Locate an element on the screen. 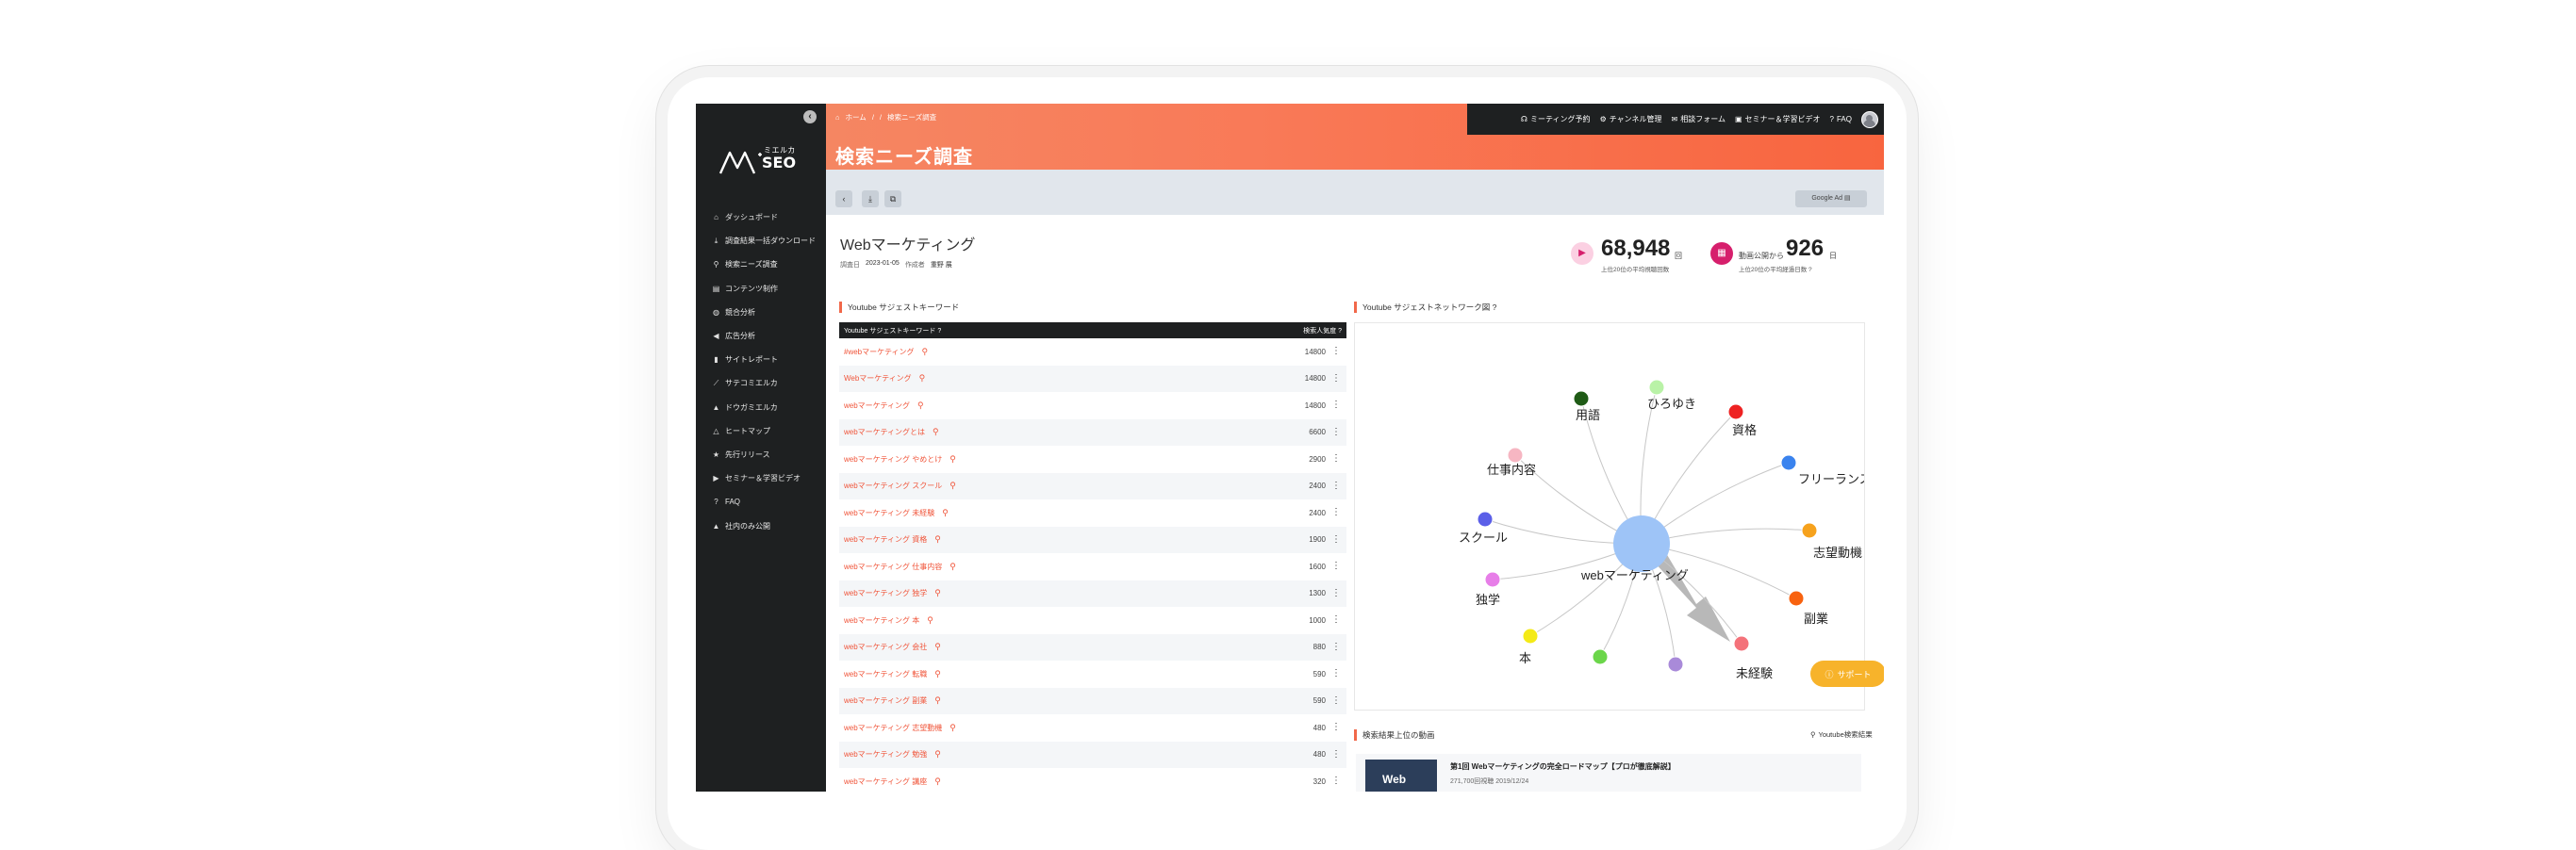 The image size is (2576, 850). network-center-node is located at coordinates (1641, 543).